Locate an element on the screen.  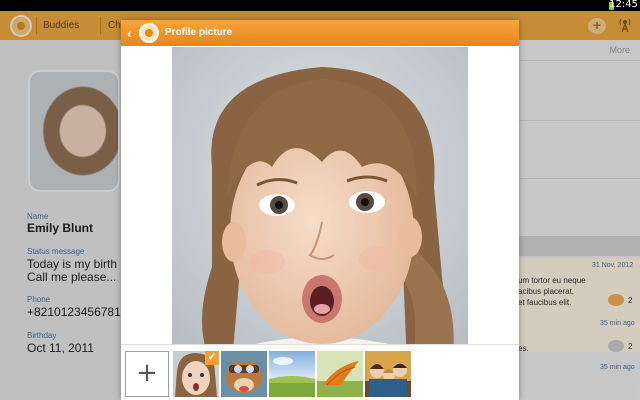
check-icon: ✓ is located at coordinates (212, 358).